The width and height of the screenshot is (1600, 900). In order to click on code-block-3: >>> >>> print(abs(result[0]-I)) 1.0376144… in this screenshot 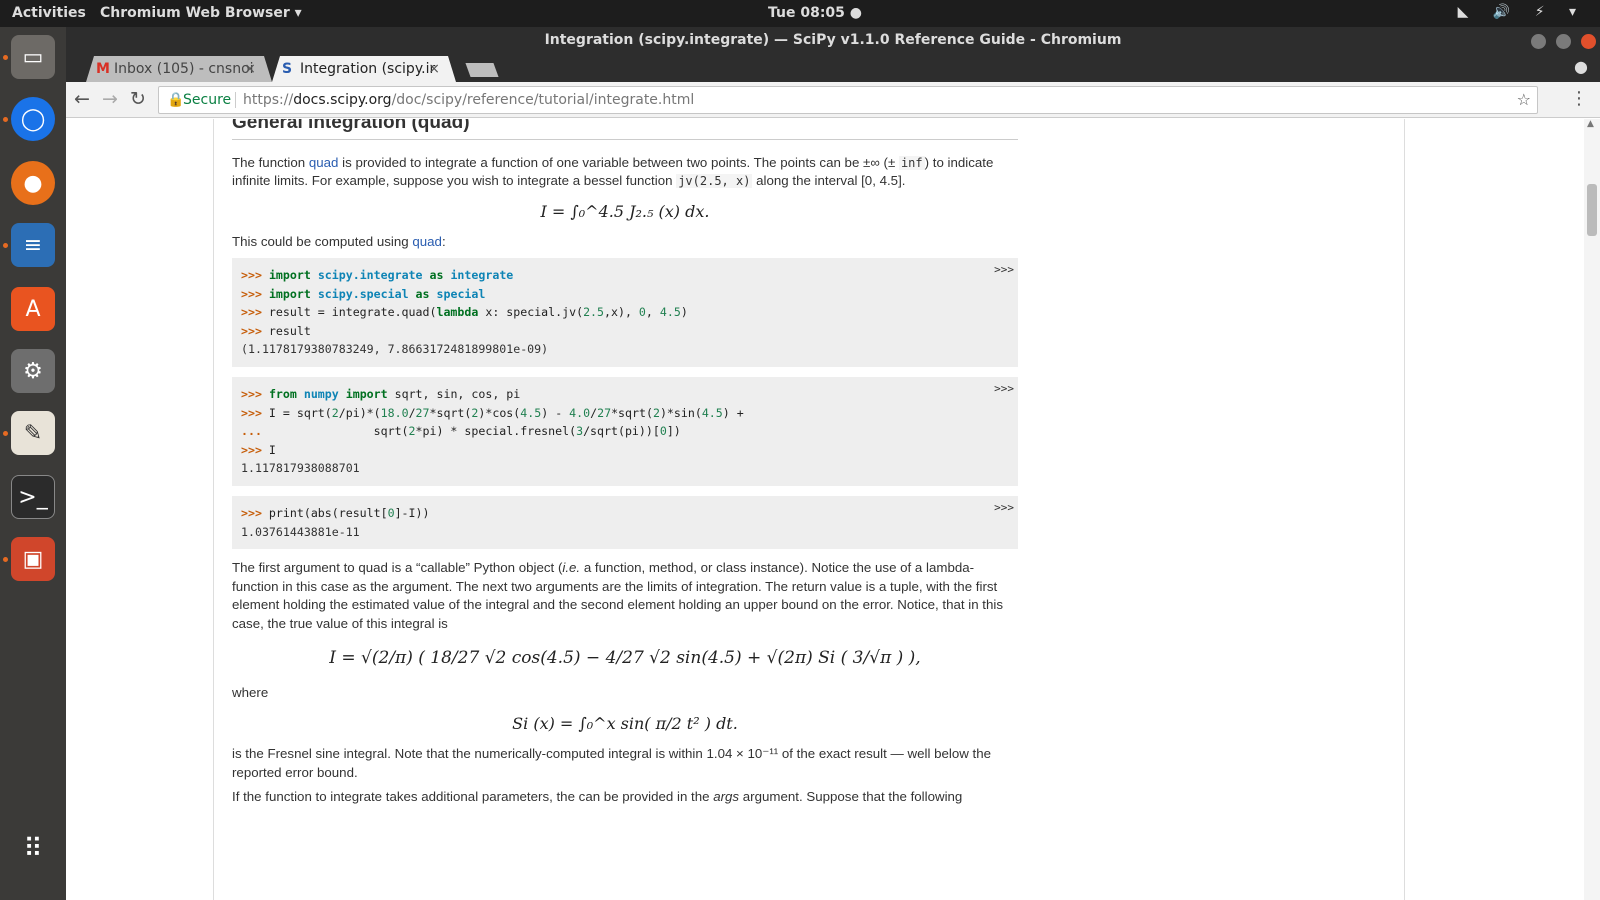, I will do `click(625, 522)`.